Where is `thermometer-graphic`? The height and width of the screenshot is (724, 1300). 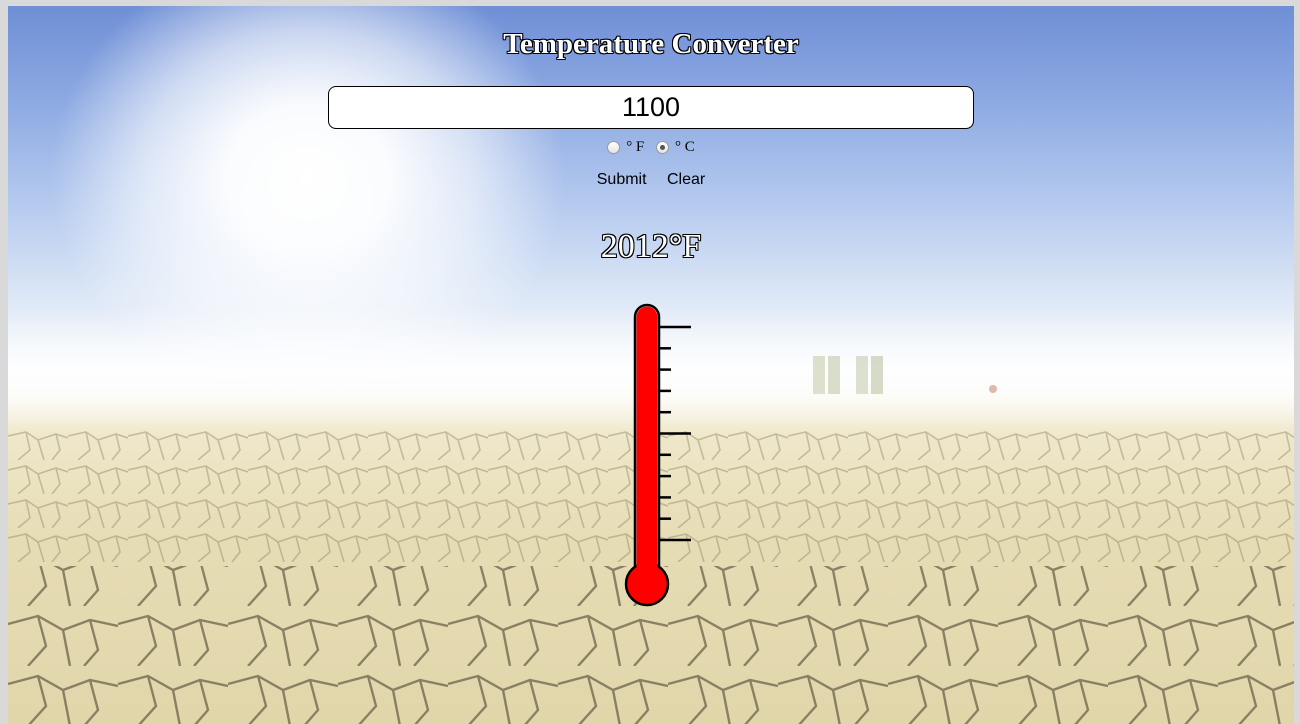
thermometer-graphic is located at coordinates (657, 455).